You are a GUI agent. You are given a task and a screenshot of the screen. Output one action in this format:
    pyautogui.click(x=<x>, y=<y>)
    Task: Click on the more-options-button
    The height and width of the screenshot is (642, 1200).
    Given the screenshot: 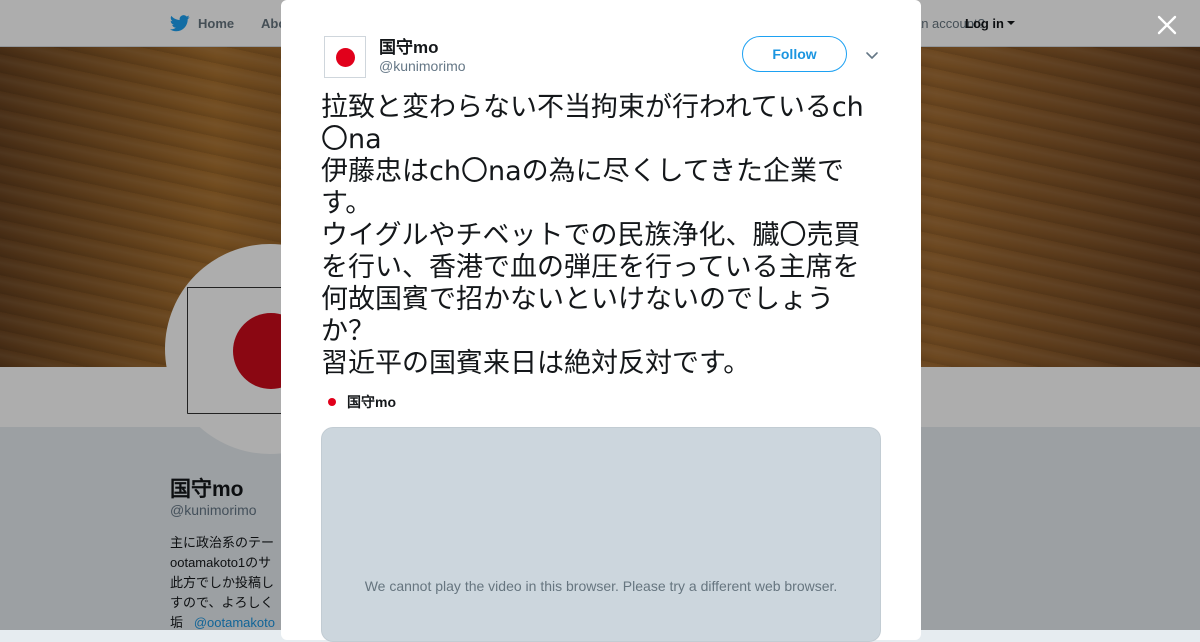 What is the action you would take?
    pyautogui.click(x=872, y=55)
    